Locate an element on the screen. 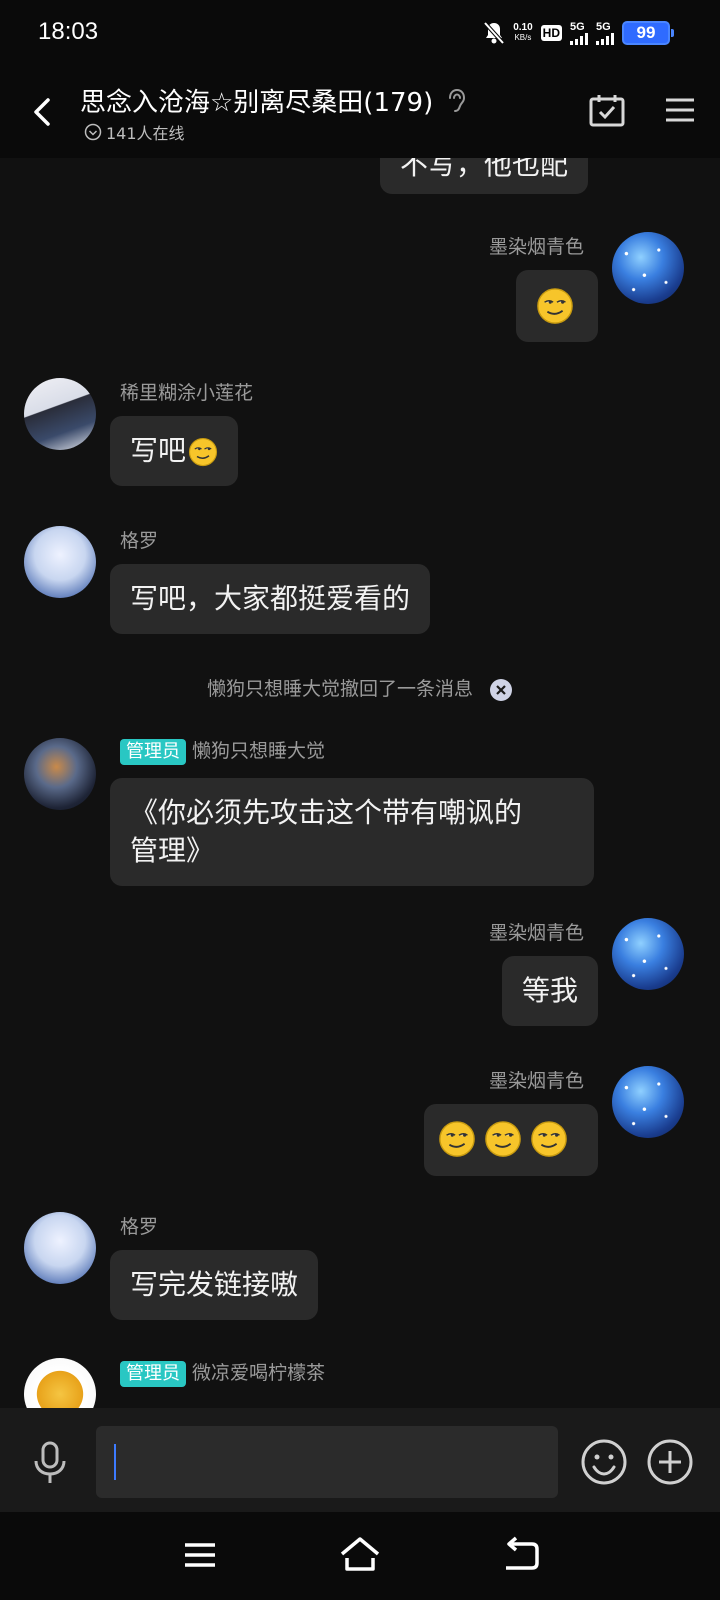 The image size is (720, 1600). ear-icon is located at coordinates (456, 101).